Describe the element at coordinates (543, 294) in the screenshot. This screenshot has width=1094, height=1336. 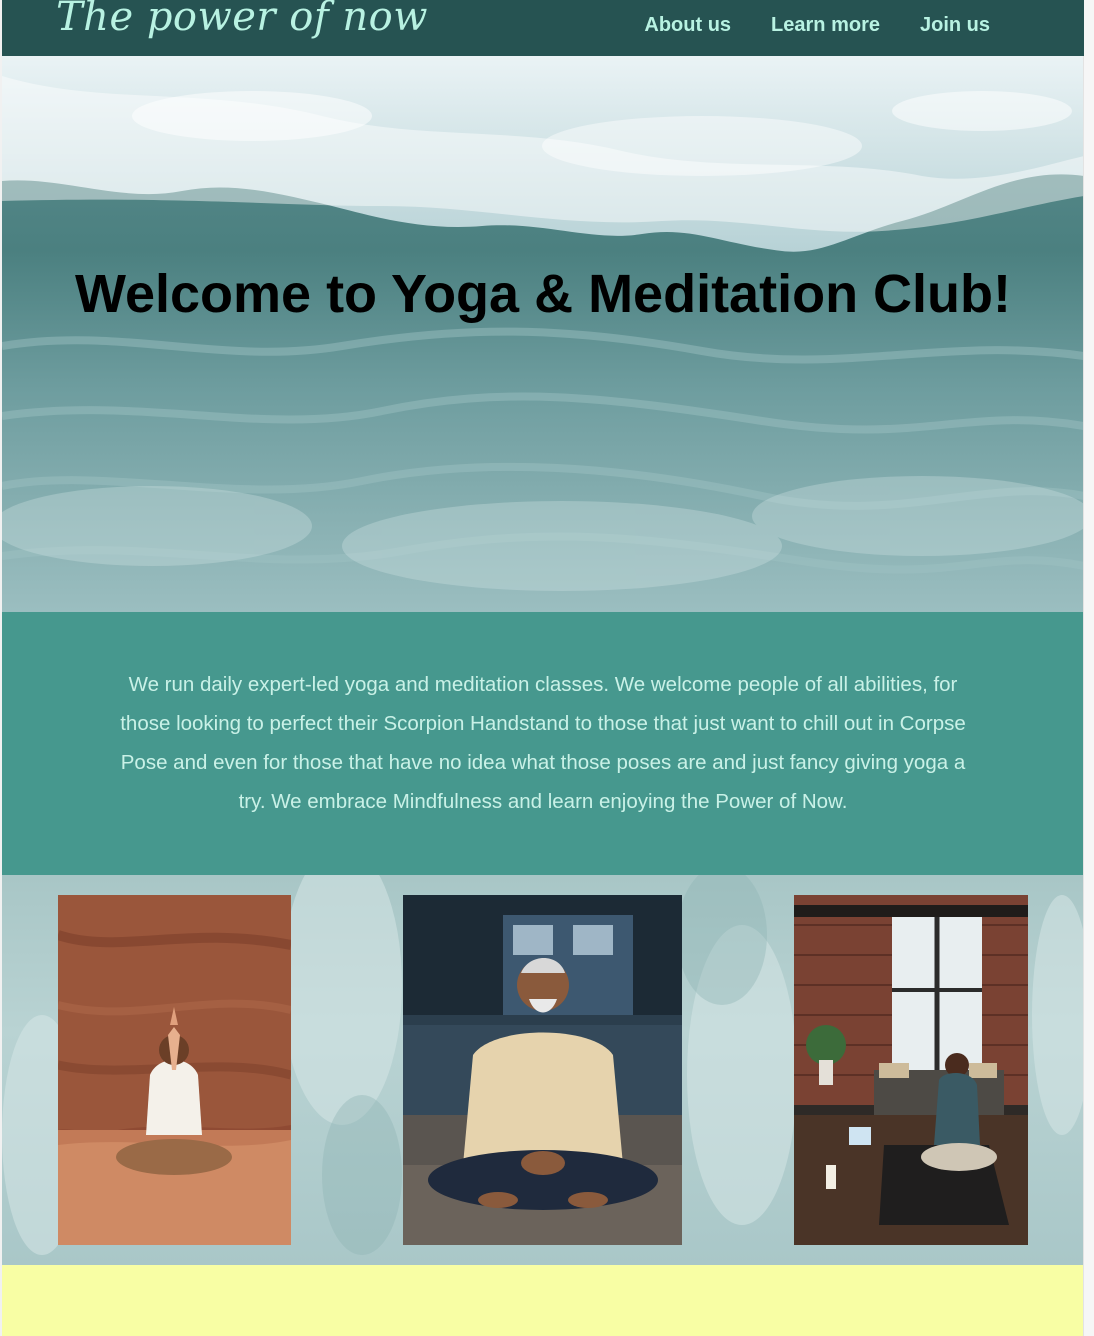
I see `hero-title: Welcome to Yoga & Meditation Club!` at that location.